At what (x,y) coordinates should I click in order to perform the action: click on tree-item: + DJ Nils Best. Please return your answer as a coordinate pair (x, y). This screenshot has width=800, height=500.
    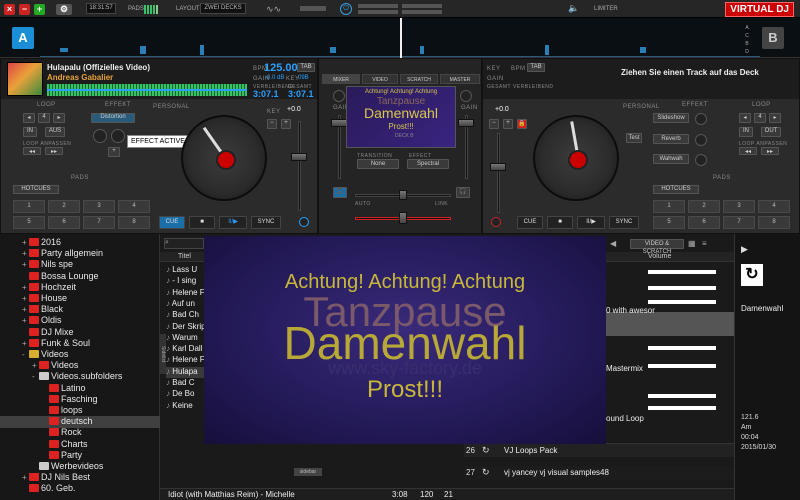
    Looking at the image, I should click on (80, 478).